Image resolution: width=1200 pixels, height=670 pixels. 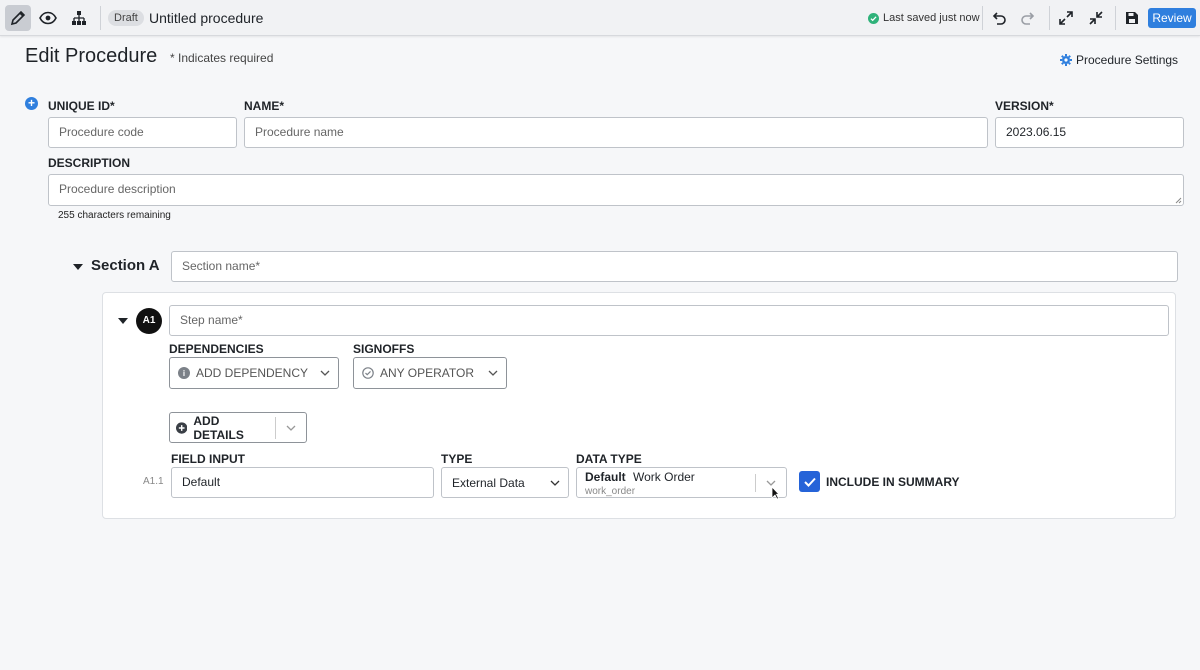 I want to click on name-label: NAME*, so click(x=264, y=106).